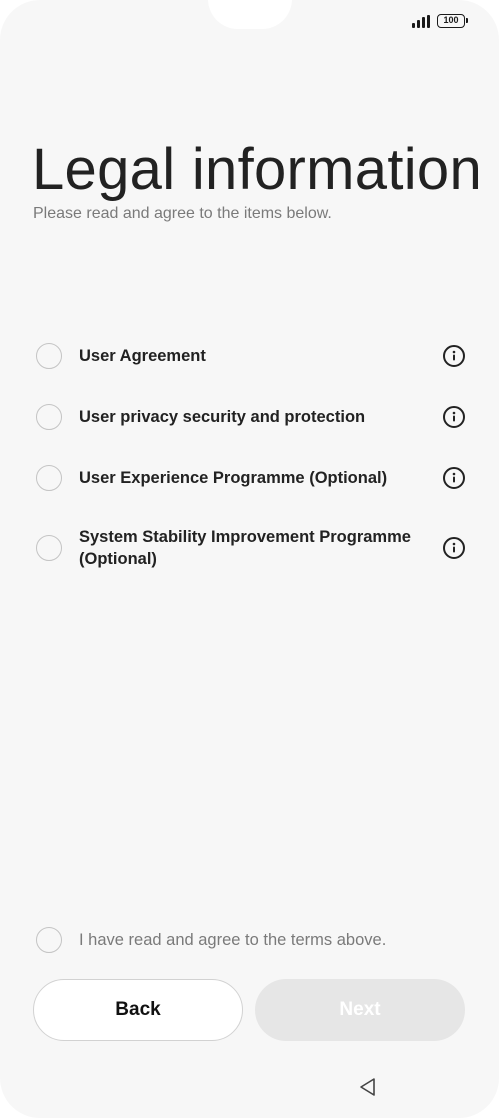 This screenshot has height=1118, width=499. Describe the element at coordinates (49, 355) in the screenshot. I see `user-agreement-radio` at that location.